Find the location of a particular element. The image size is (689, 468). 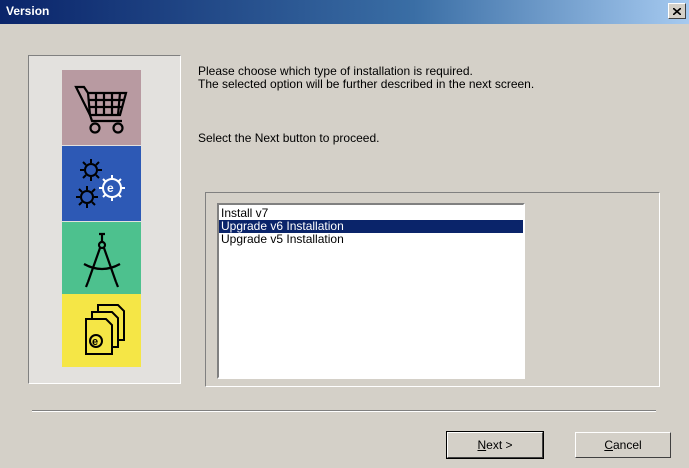

next-button: Next > is located at coordinates (495, 445).